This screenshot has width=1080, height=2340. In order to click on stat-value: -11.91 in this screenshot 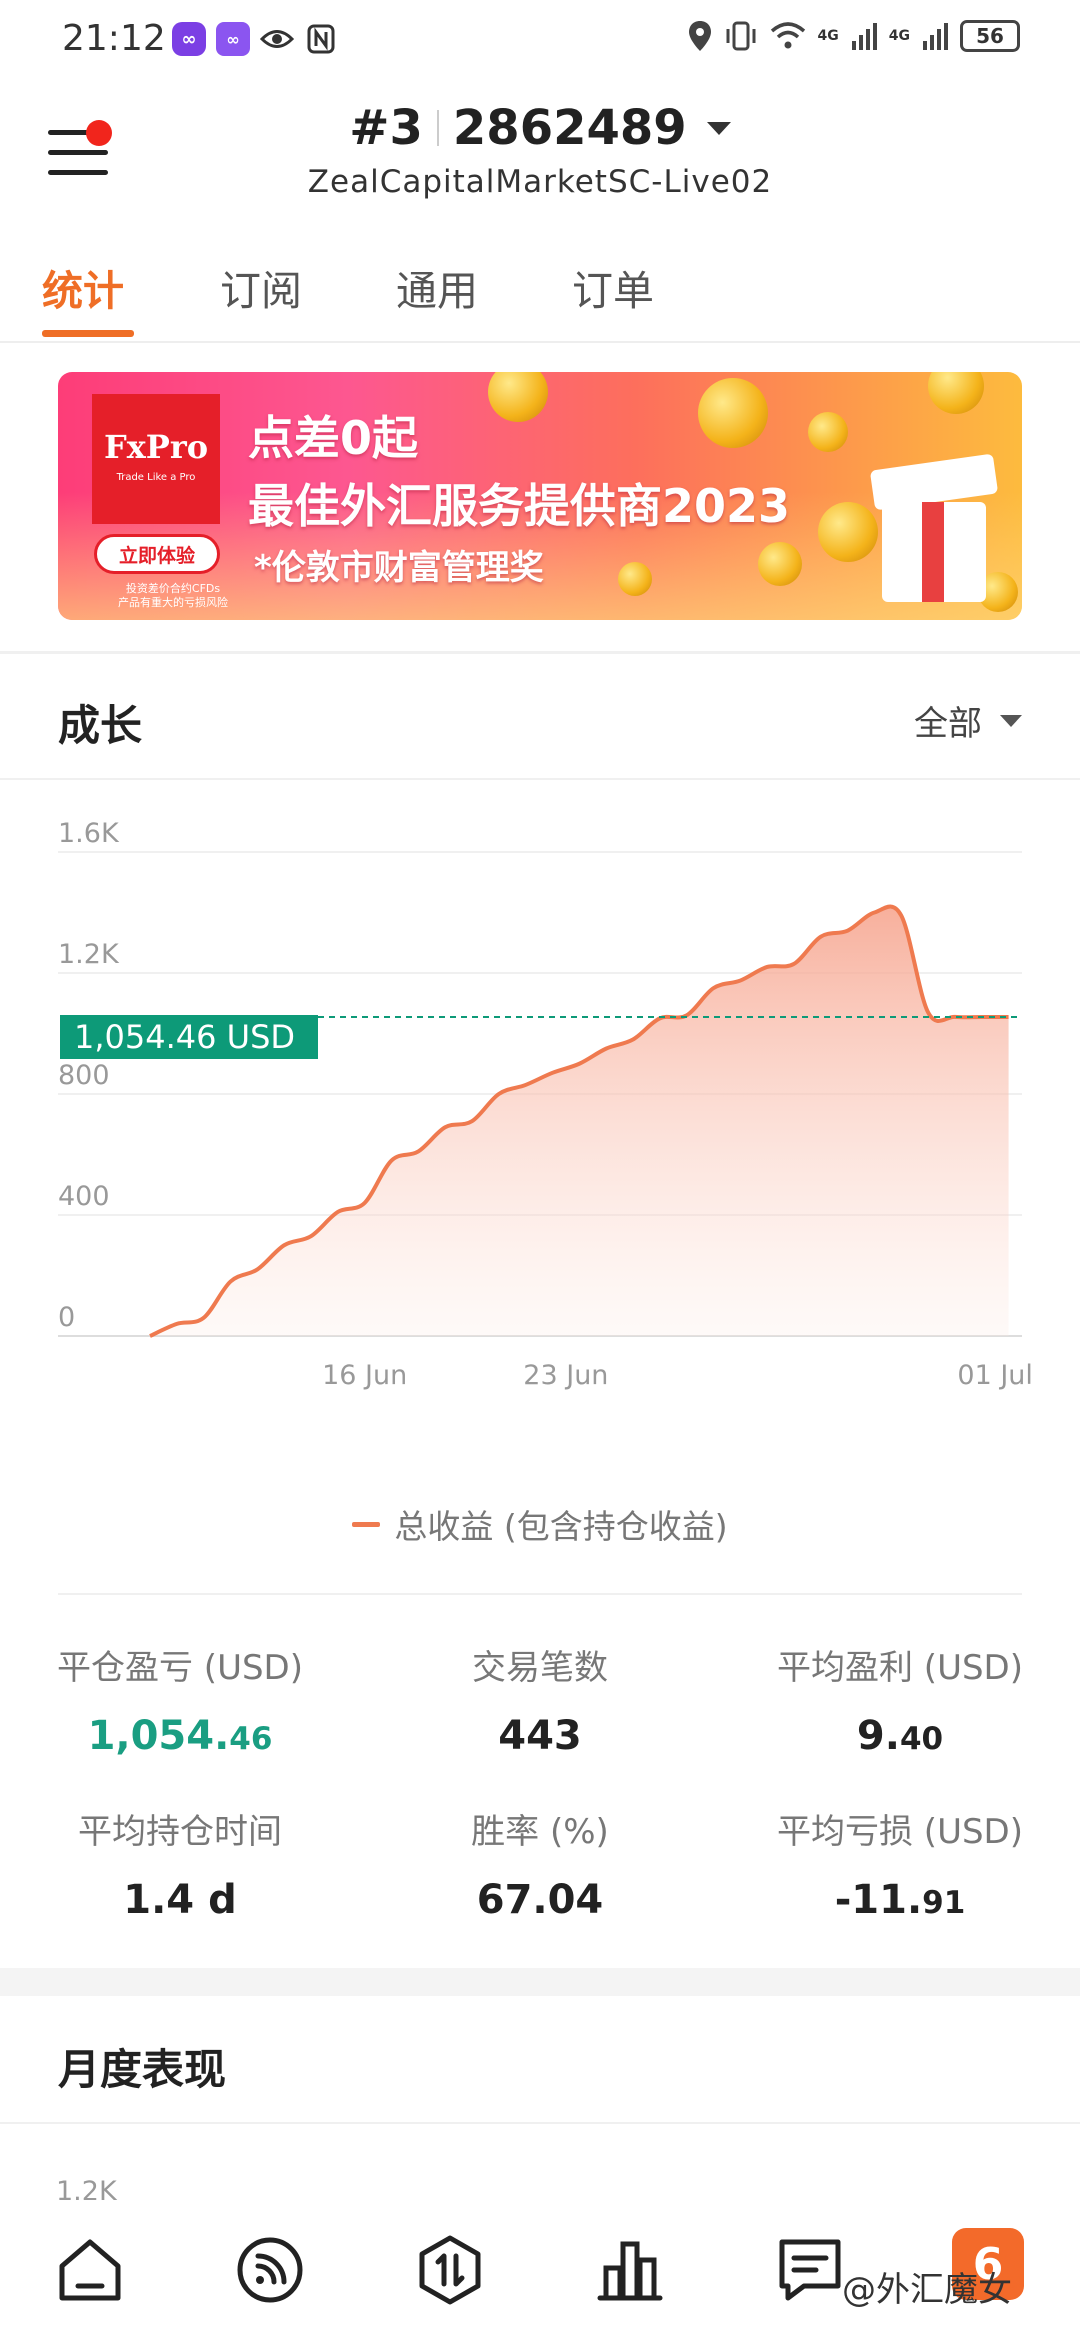, I will do `click(900, 1900)`.